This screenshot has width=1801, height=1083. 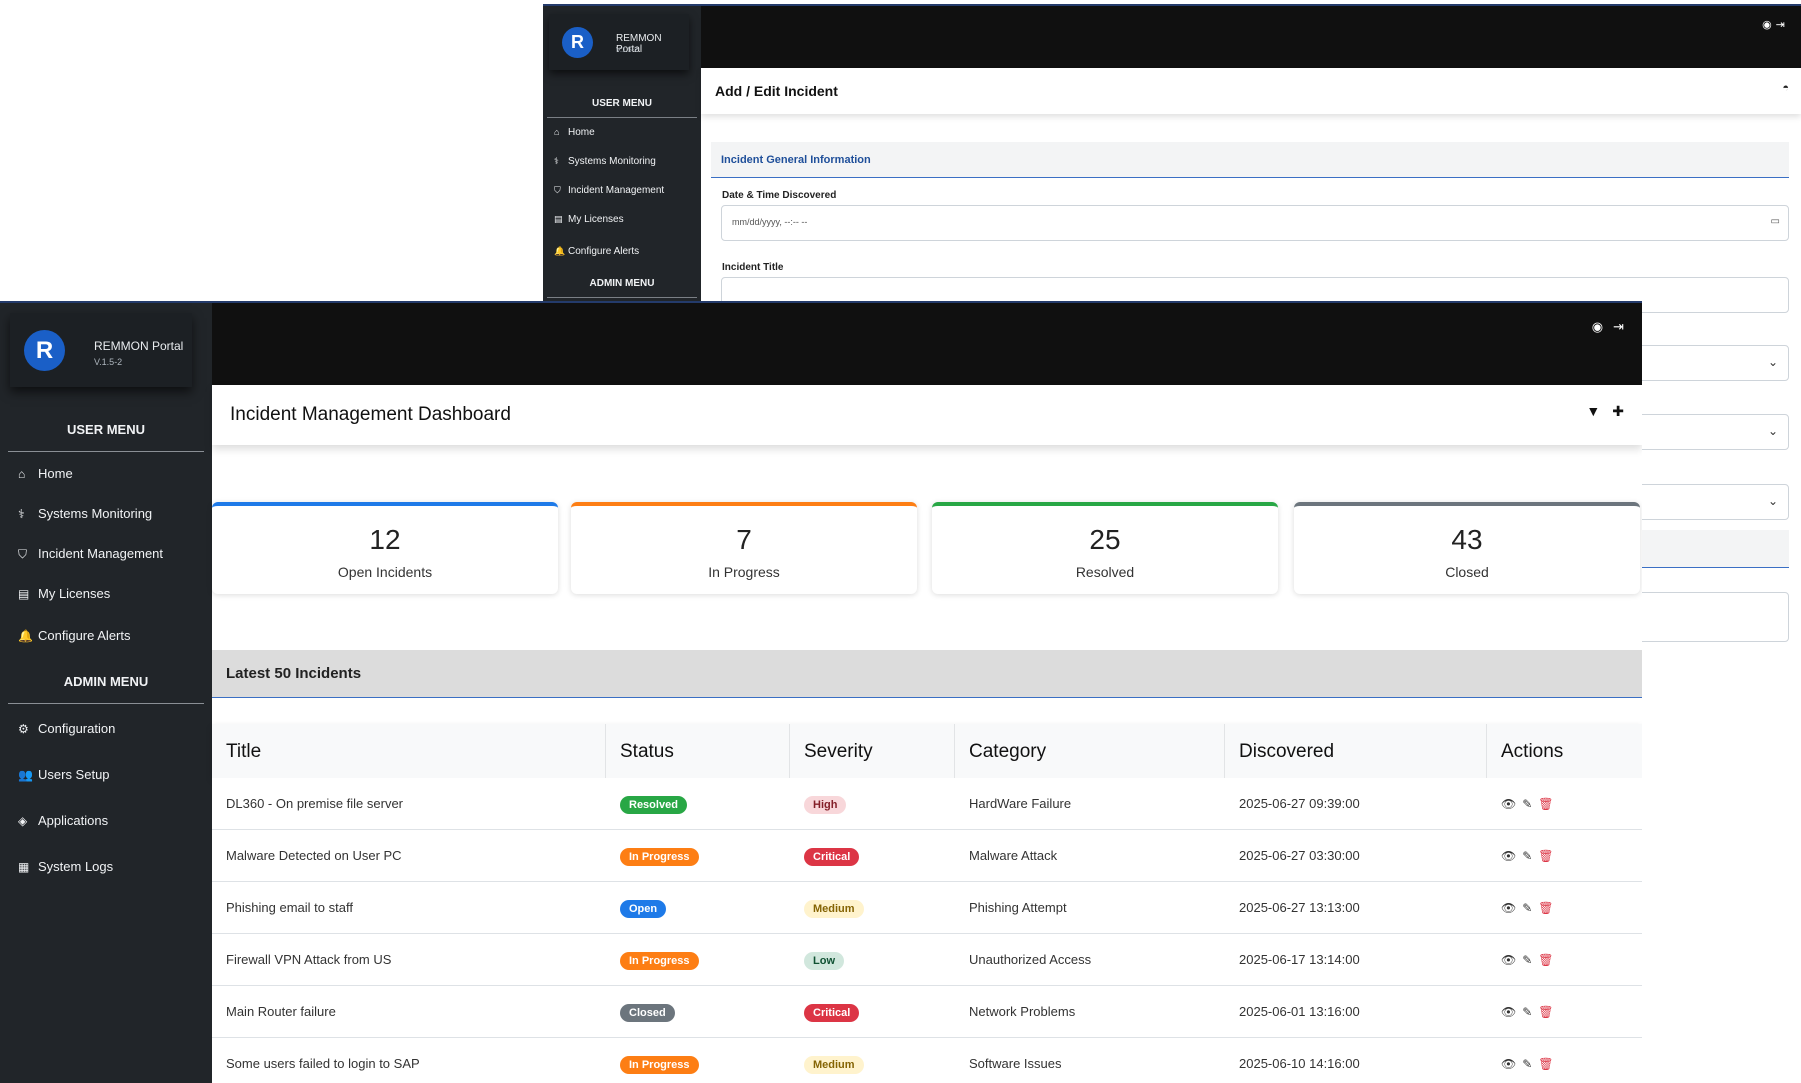 I want to click on id-card-icon: ▤, so click(x=24, y=594).